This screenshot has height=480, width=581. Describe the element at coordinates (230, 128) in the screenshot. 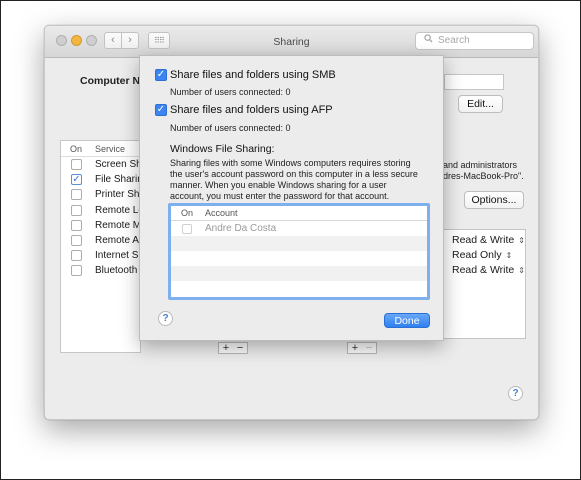

I see `afp-users-connected: Number of users connected: 0` at that location.